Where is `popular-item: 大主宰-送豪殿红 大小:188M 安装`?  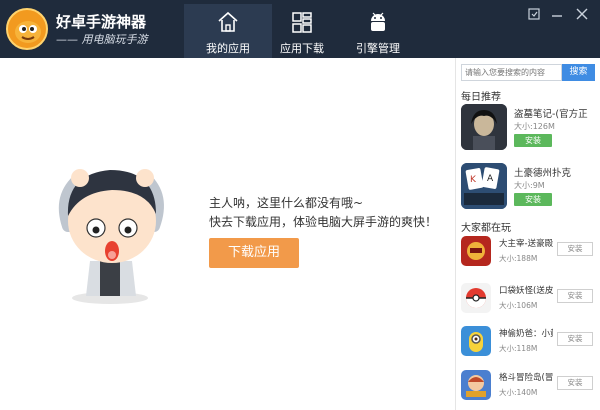 popular-item: 大主宰-送豪殿红 大小:188M 安装 is located at coordinates (529, 254).